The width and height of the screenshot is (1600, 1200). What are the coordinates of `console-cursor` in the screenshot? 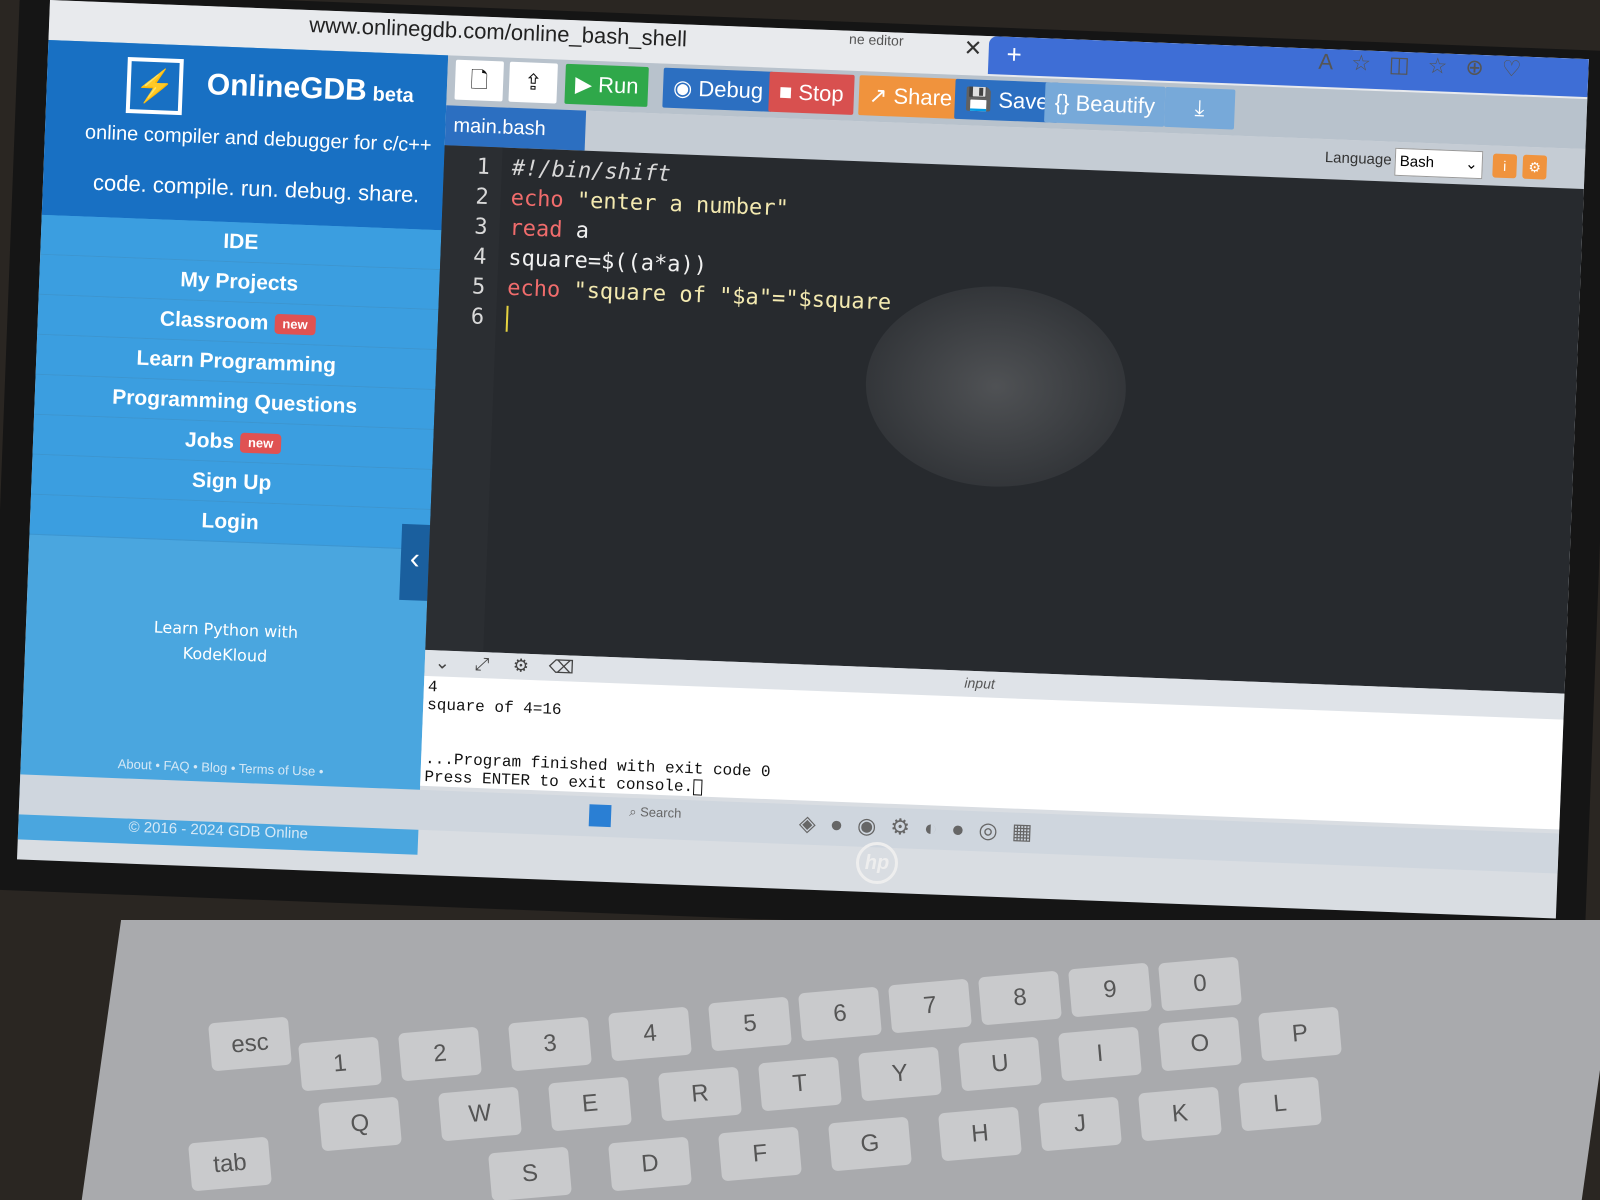 It's located at (697, 787).